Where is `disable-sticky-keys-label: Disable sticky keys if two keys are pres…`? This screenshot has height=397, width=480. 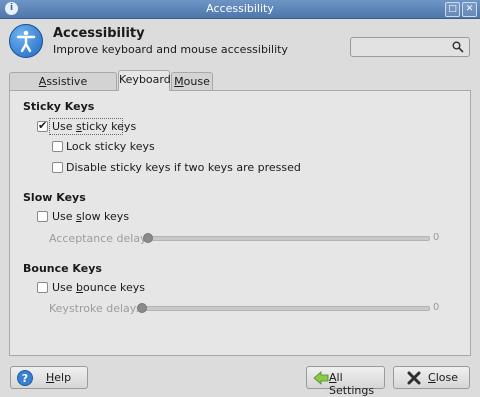
disable-sticky-keys-label: Disable sticky keys if two keys are pres… is located at coordinates (183, 167).